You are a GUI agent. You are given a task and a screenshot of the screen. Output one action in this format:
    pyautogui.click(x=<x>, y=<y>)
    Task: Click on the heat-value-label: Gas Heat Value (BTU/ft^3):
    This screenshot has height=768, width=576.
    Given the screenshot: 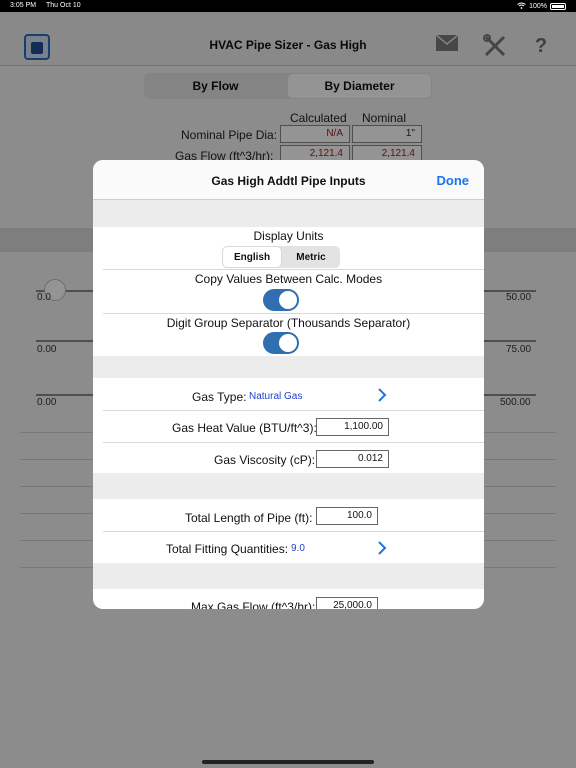 What is the action you would take?
    pyautogui.click(x=244, y=428)
    